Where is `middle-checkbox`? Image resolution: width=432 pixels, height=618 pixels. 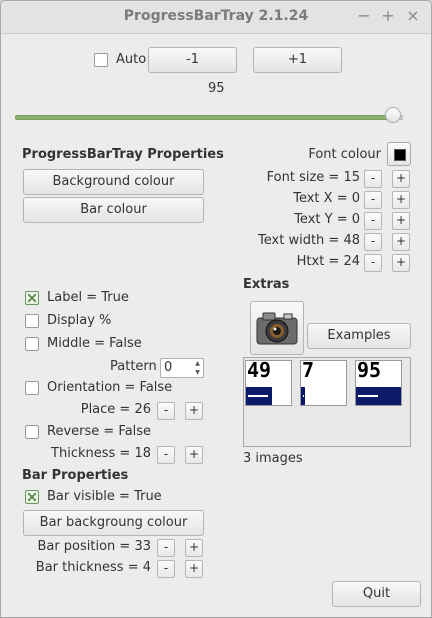 middle-checkbox is located at coordinates (32, 344).